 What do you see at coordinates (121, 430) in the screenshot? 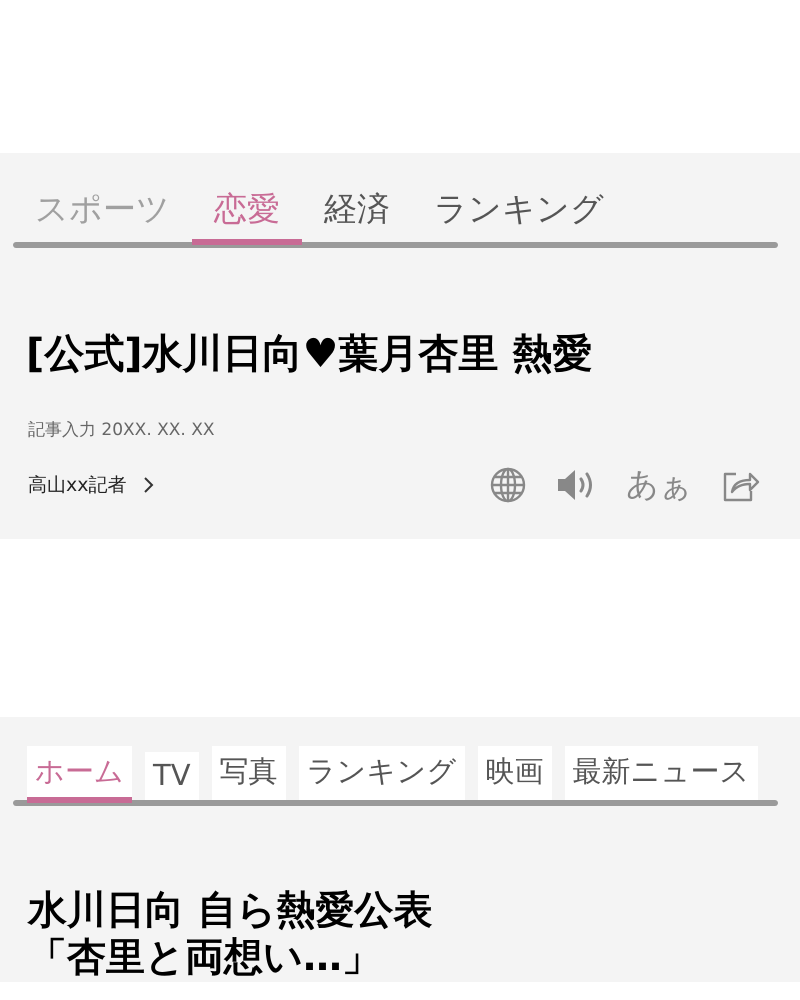
I see `dateline: 記事入力 20XX. XX. XX` at bounding box center [121, 430].